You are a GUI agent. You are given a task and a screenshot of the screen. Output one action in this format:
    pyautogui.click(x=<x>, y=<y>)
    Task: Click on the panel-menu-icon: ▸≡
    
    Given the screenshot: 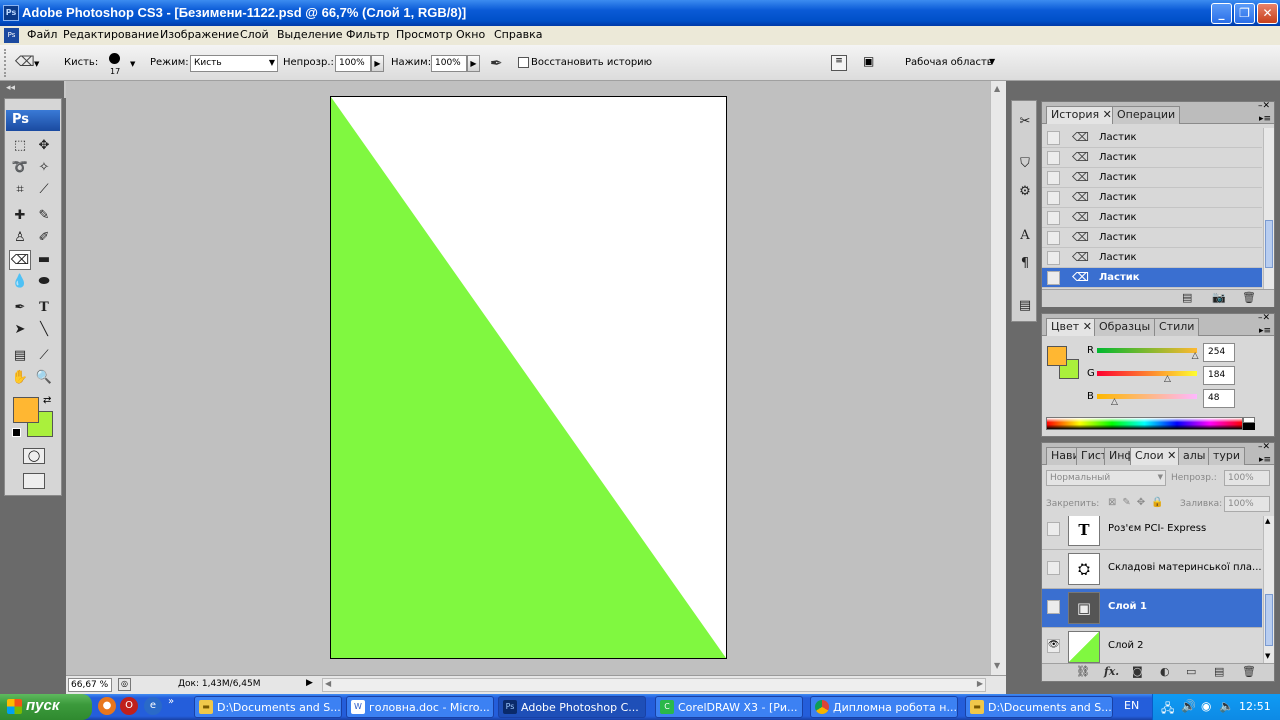 What is the action you would take?
    pyautogui.click(x=1265, y=460)
    